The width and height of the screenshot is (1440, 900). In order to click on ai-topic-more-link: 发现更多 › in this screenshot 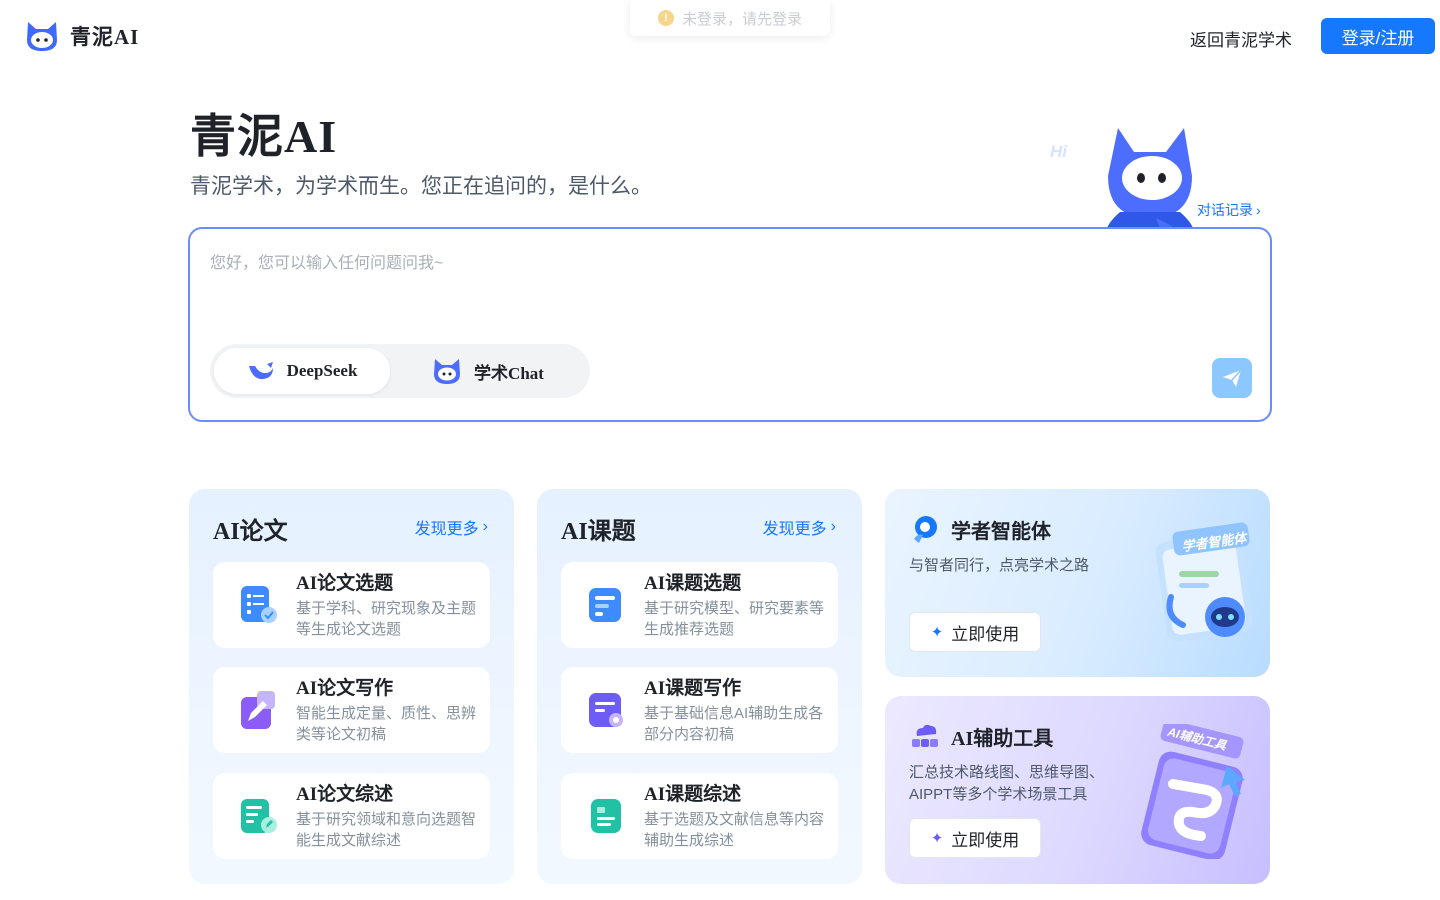, I will do `click(799, 527)`.